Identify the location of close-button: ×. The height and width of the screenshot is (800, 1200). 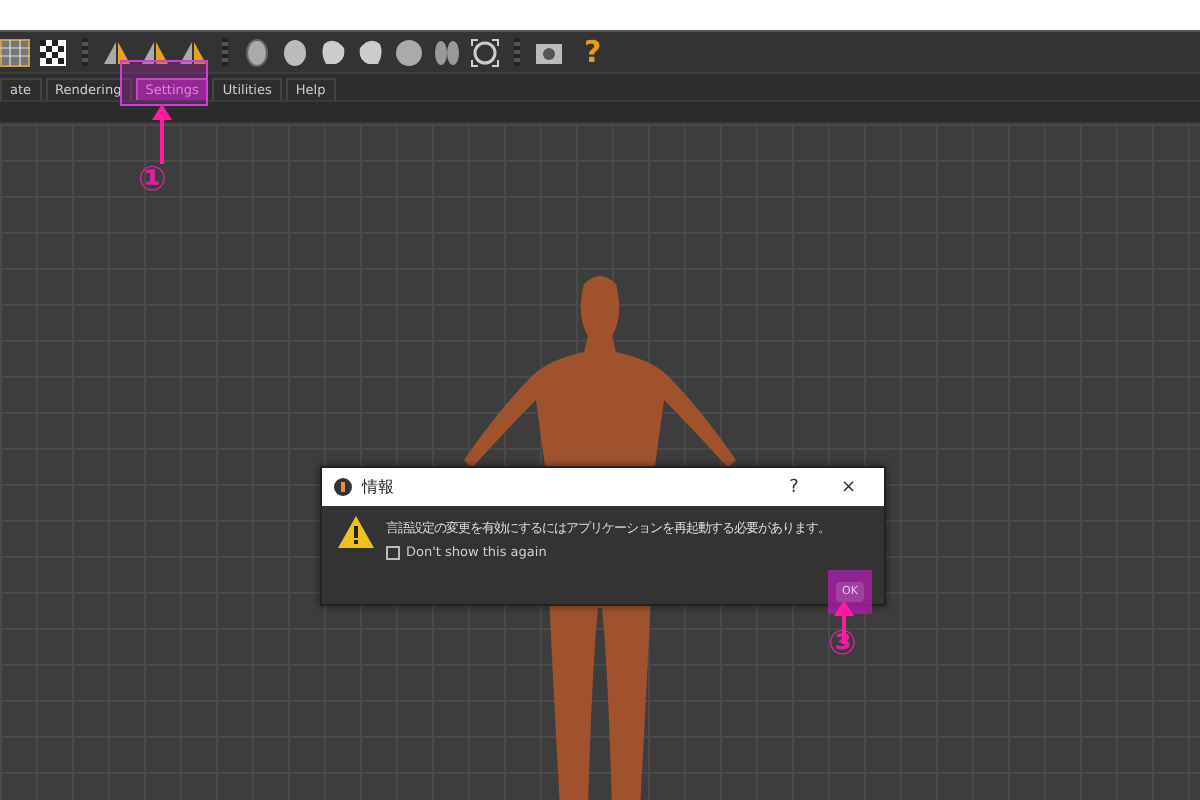
(848, 487).